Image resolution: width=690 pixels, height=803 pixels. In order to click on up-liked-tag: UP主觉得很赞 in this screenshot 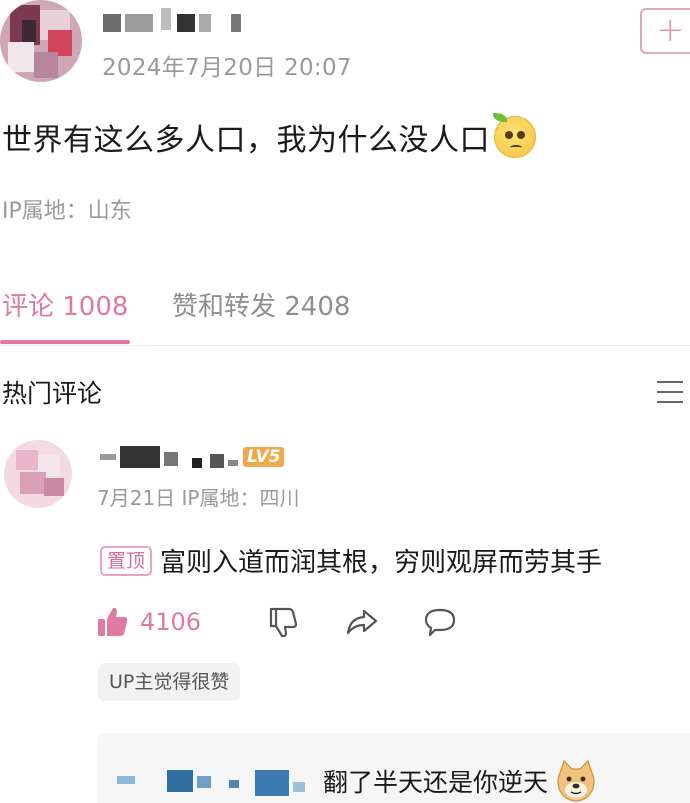, I will do `click(169, 682)`.